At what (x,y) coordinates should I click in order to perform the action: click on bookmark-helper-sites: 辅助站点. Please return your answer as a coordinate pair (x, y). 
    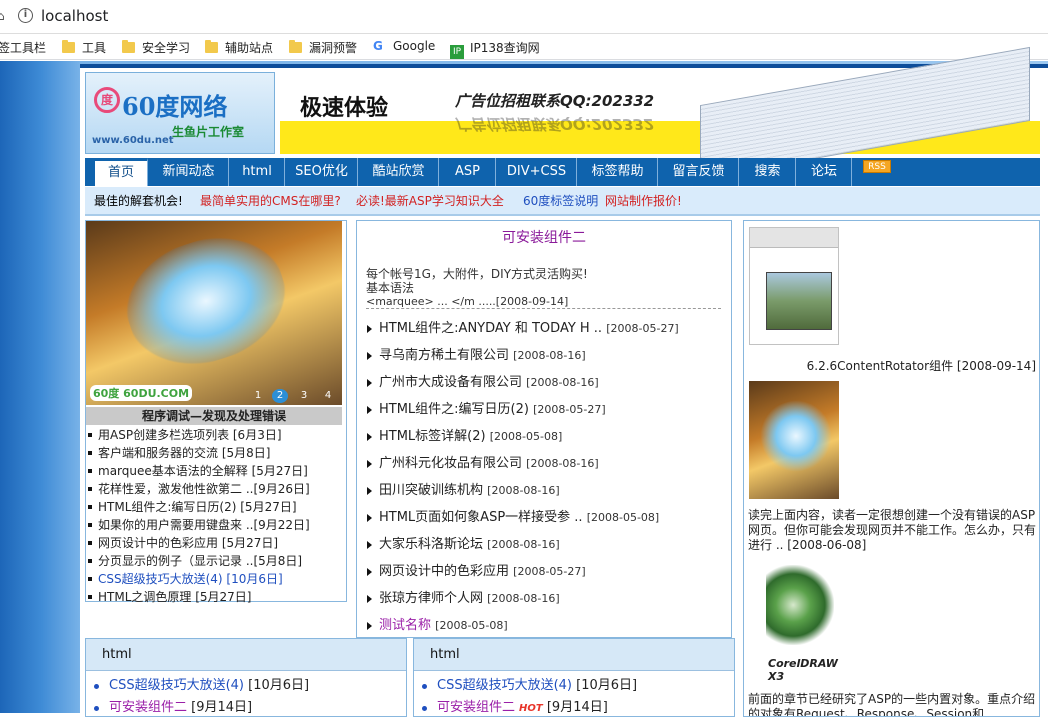
    Looking at the image, I should click on (239, 47).